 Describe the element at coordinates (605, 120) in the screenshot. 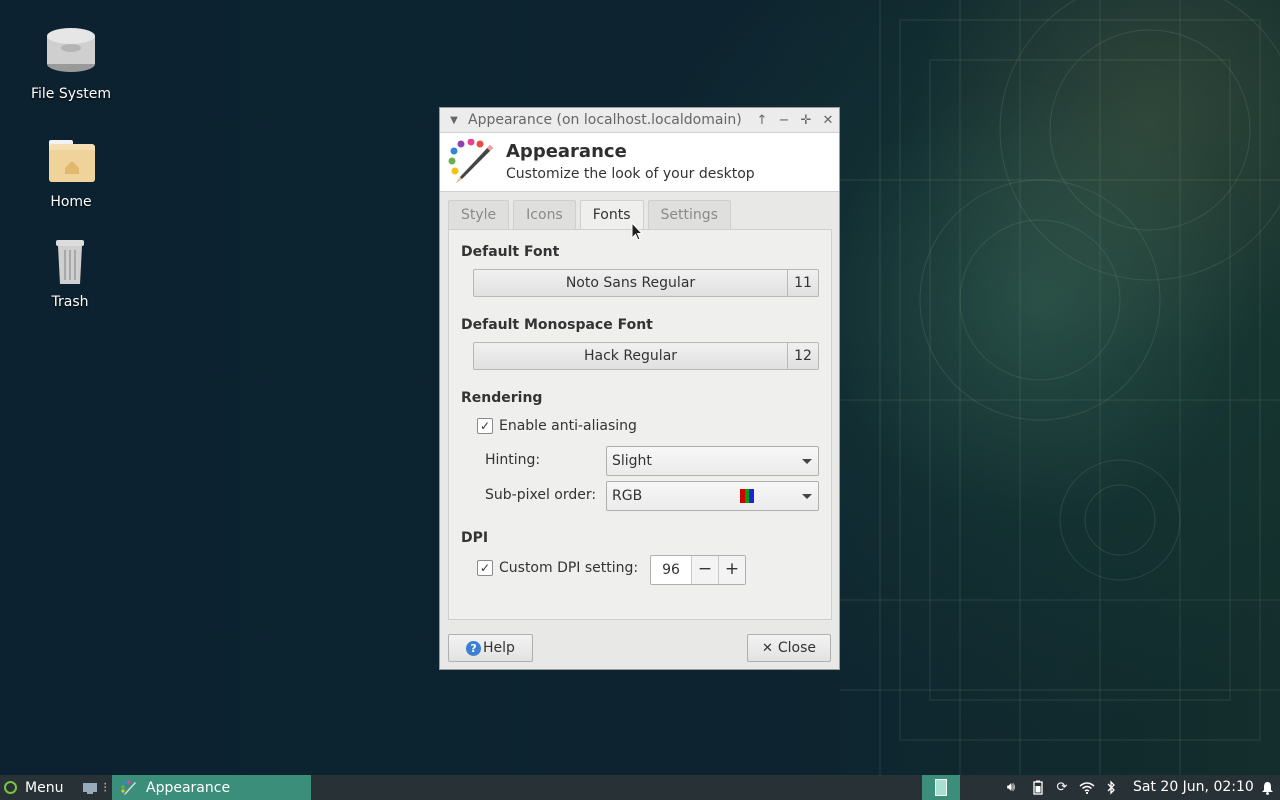

I see `window-title: Appearance (on localhost.localdomain)` at that location.